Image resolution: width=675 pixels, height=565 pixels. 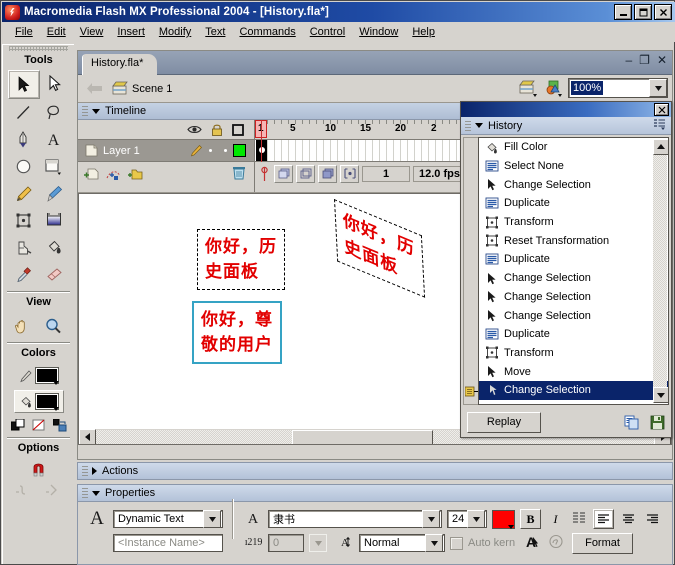 What do you see at coordinates (573, 147) in the screenshot?
I see `list-item: Fill Color` at bounding box center [573, 147].